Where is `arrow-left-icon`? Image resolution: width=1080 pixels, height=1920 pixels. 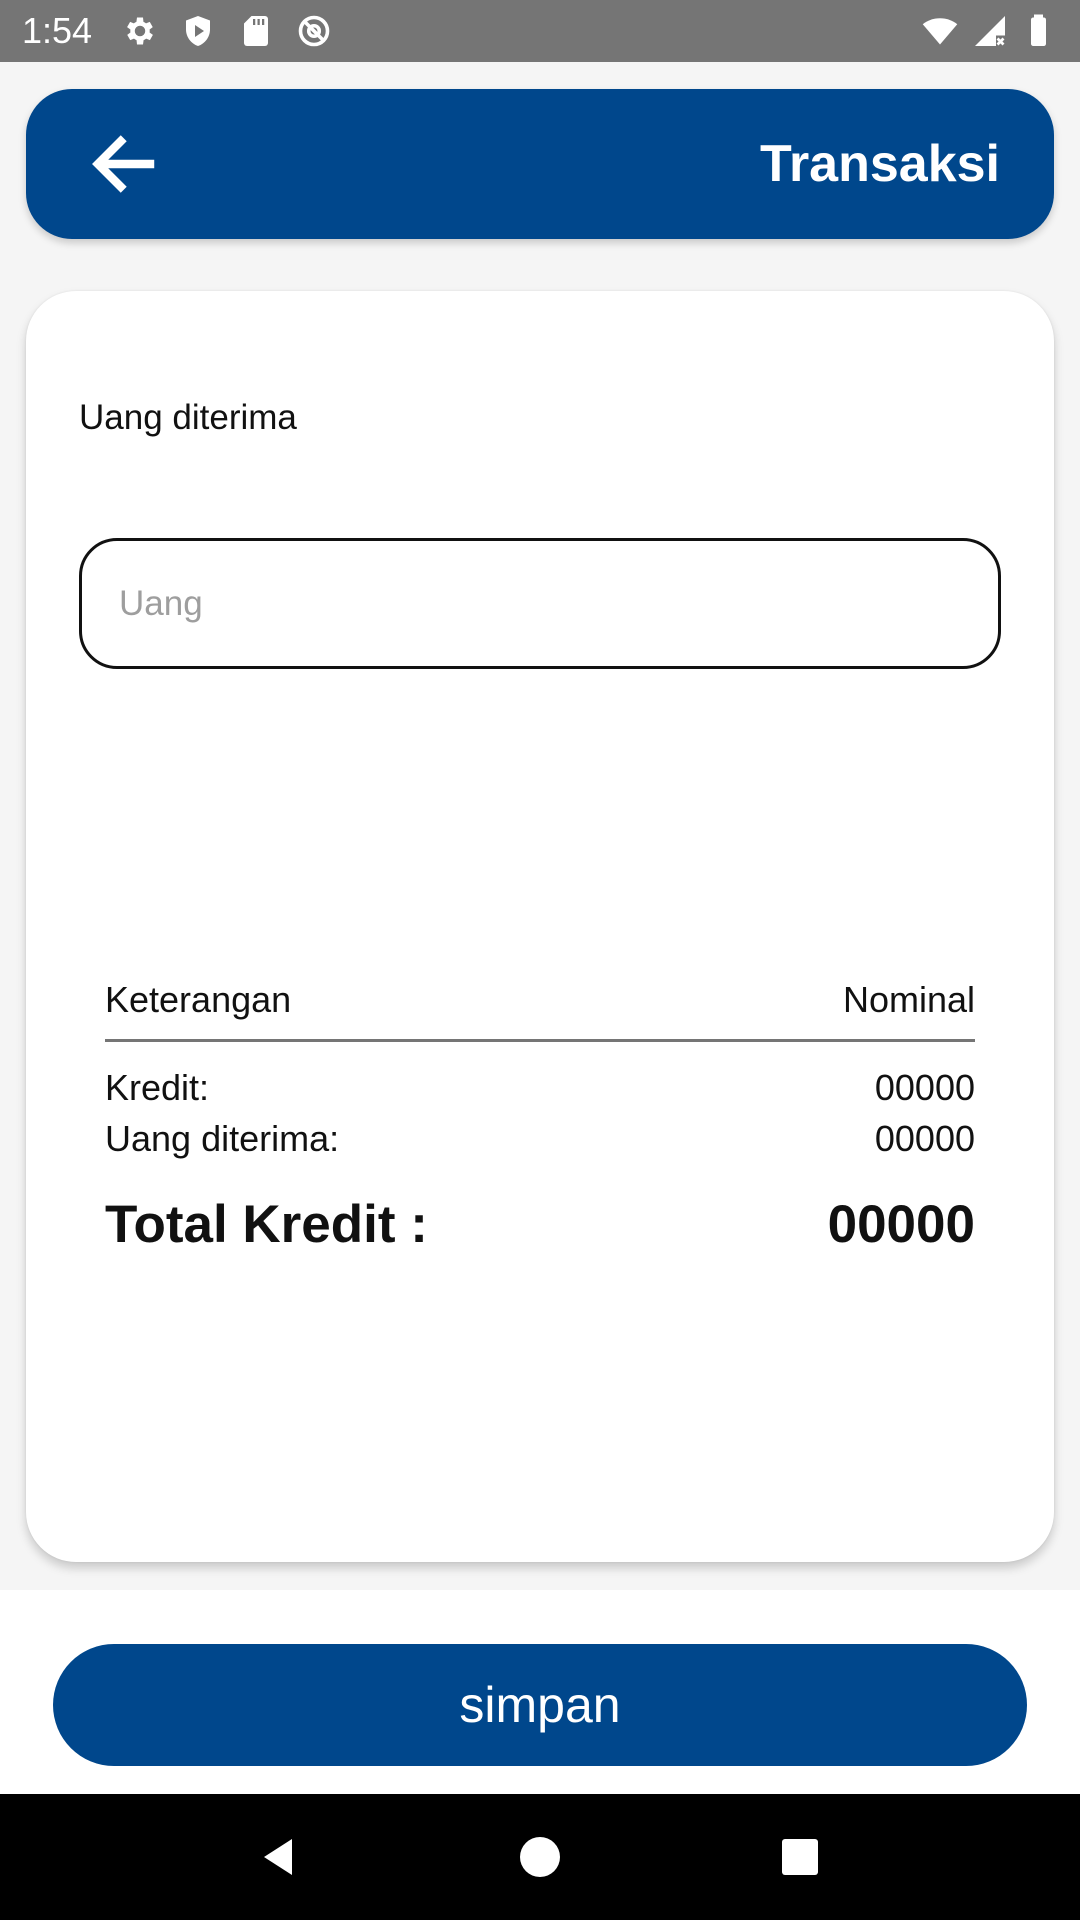 arrow-left-icon is located at coordinates (123, 164).